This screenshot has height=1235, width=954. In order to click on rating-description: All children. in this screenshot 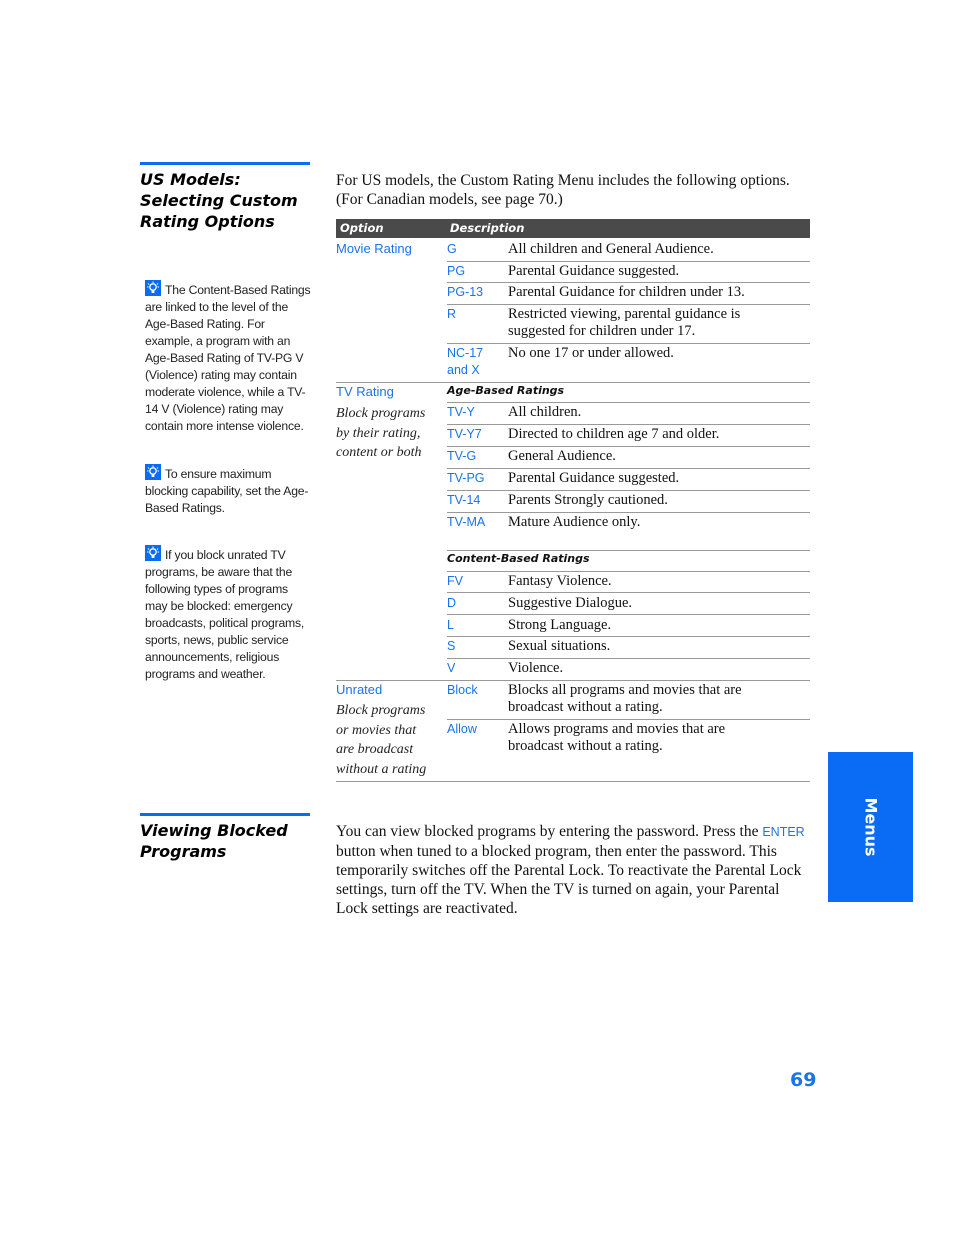, I will do `click(545, 412)`.